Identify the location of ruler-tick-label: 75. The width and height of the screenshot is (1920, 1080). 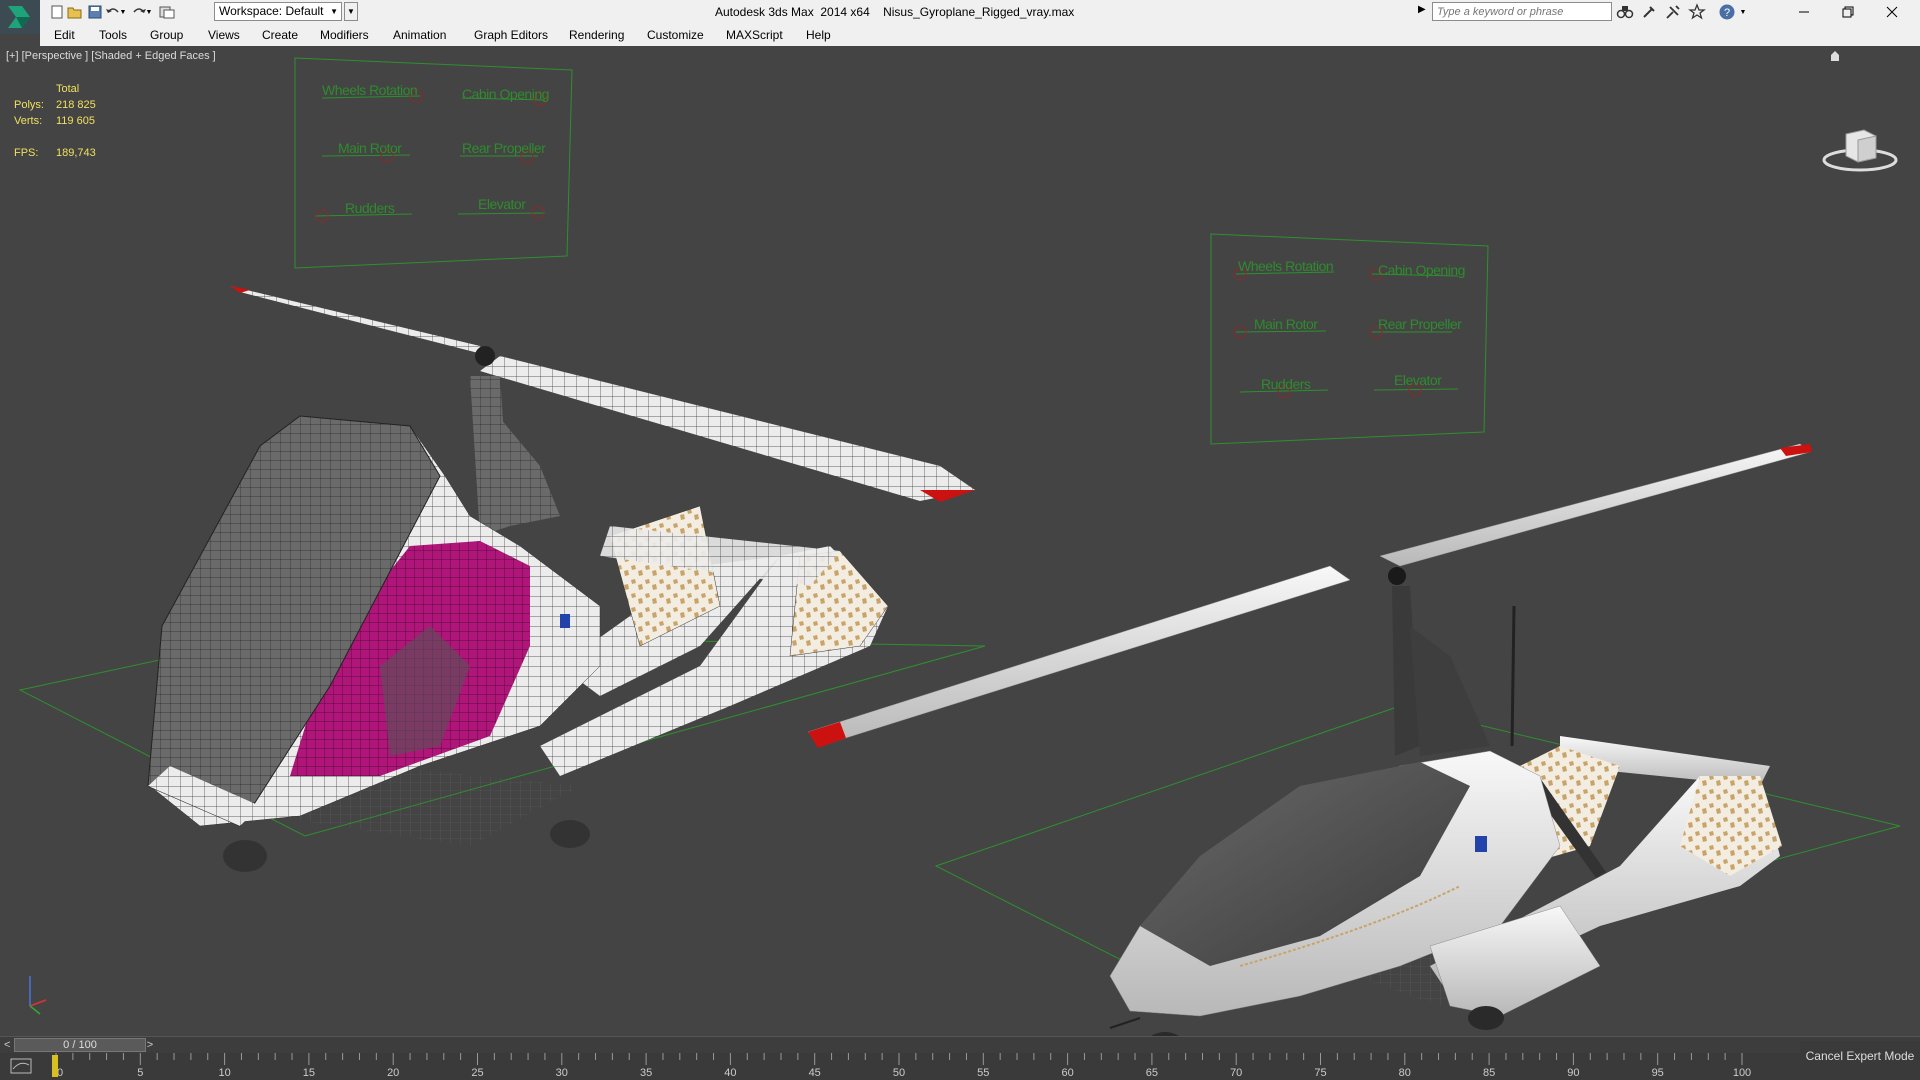
(1320, 1073).